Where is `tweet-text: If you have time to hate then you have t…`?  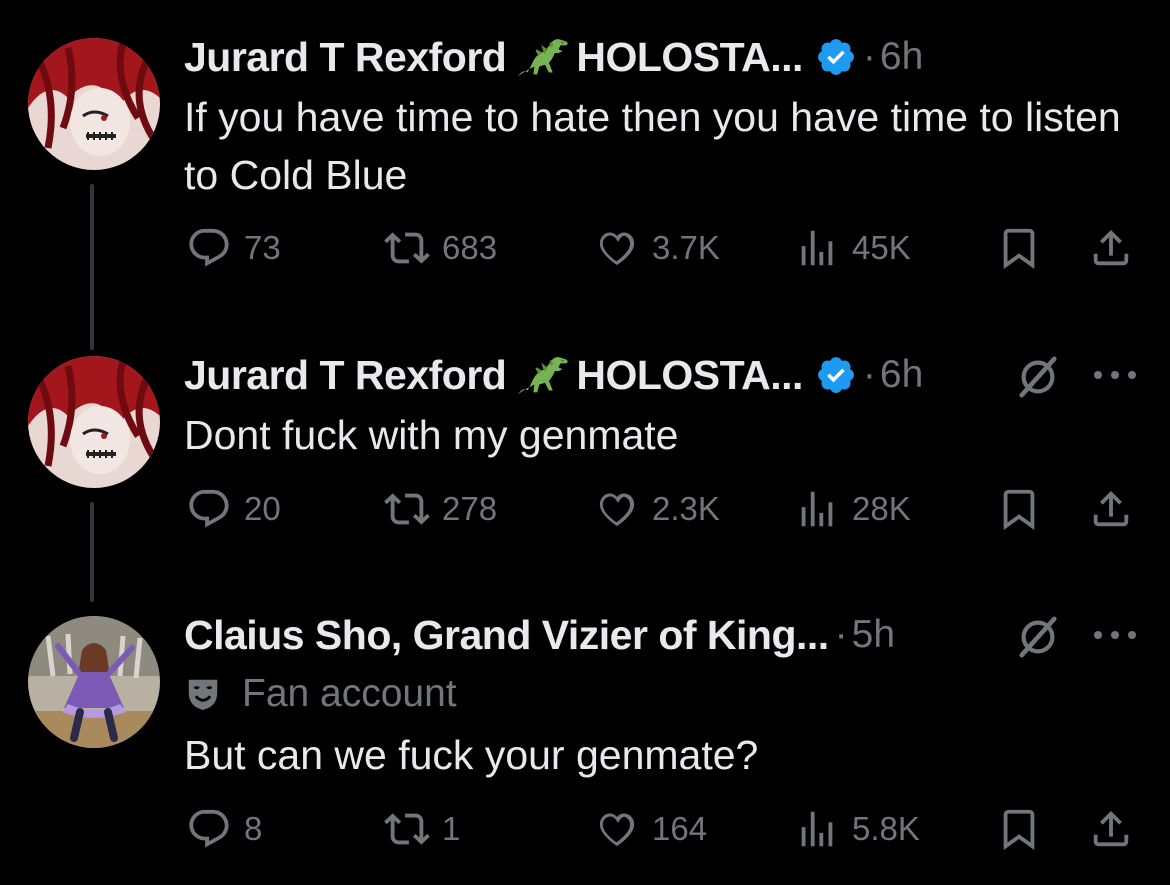
tweet-text: If you have time to hate then you have t… is located at coordinates (652, 146).